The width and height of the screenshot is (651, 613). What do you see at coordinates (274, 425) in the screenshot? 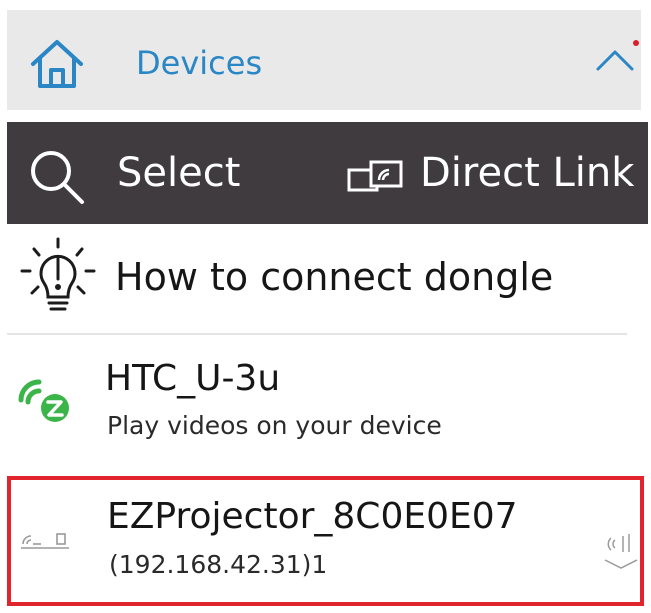
I see `device-subtitle: Play videos on your device` at bounding box center [274, 425].